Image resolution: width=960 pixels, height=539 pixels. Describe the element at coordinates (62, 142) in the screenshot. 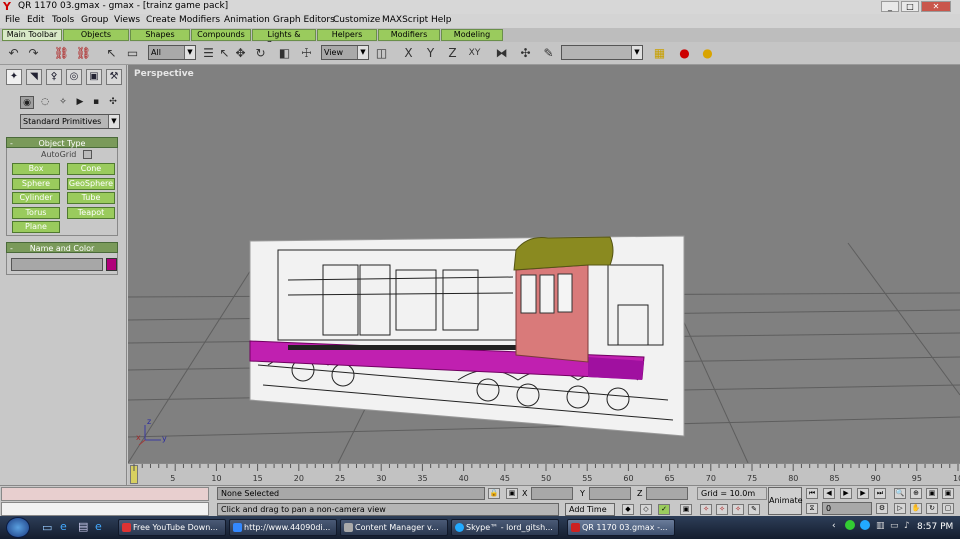

I see `object-type-rollout-header: - Object Type` at that location.